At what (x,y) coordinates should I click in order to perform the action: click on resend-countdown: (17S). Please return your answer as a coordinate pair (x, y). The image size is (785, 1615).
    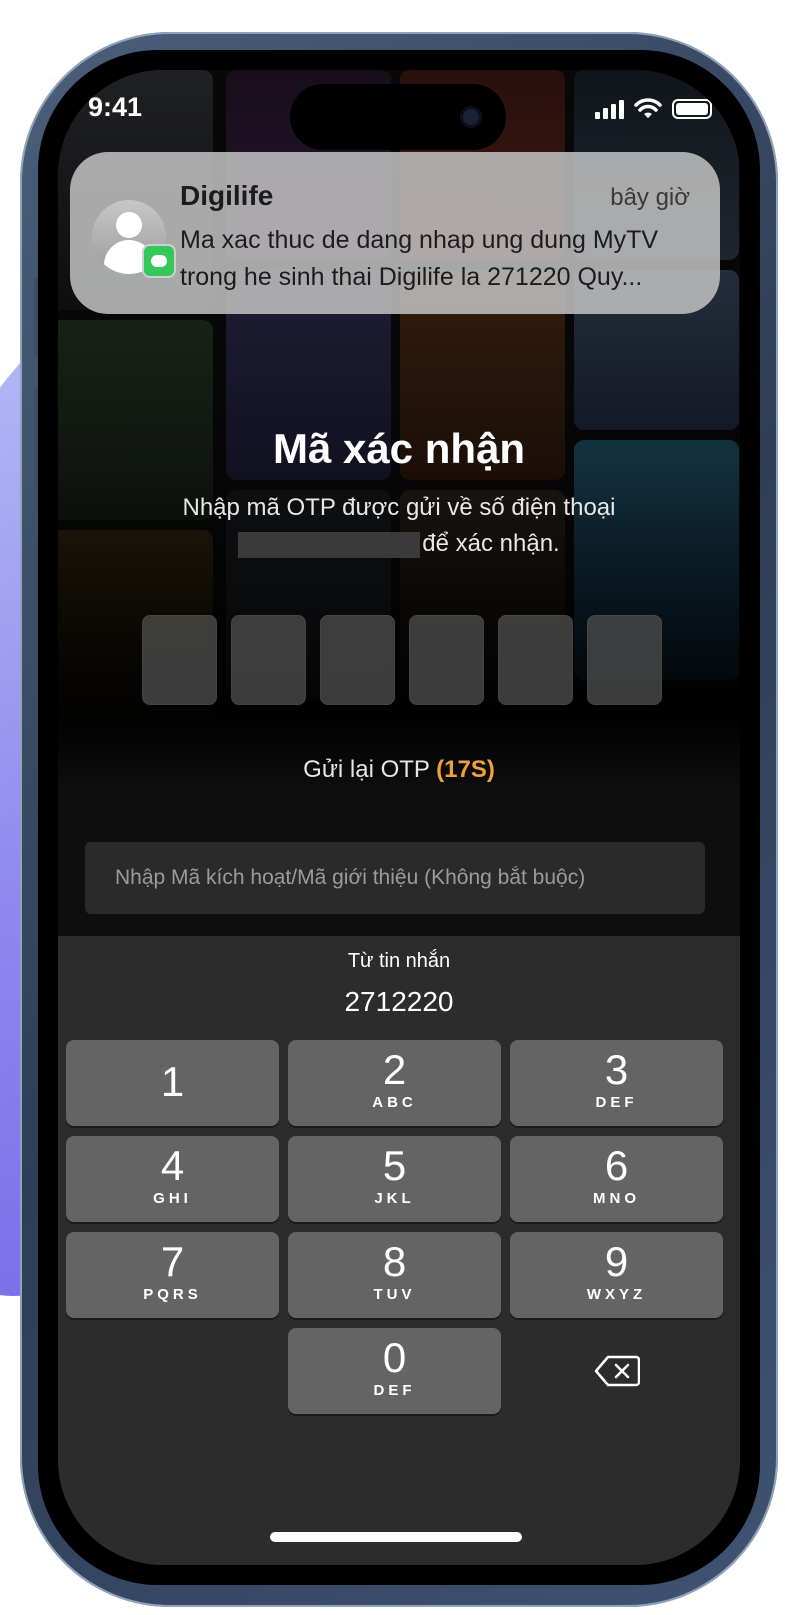
    Looking at the image, I should click on (465, 769).